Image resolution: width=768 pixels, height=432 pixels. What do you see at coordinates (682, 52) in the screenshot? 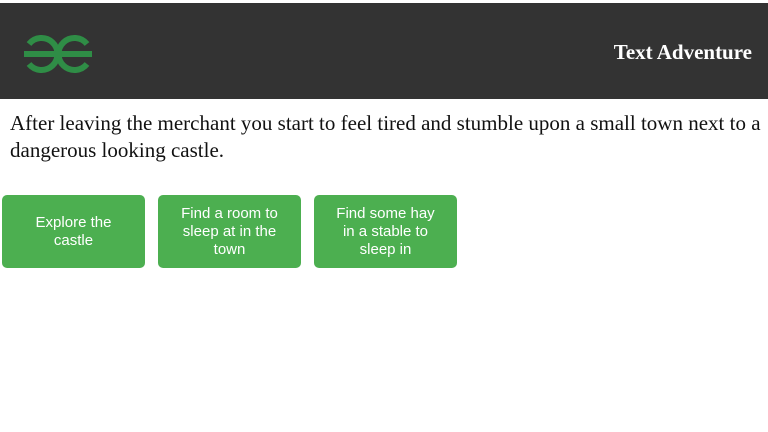
I see `page-title: Text Adventure` at bounding box center [682, 52].